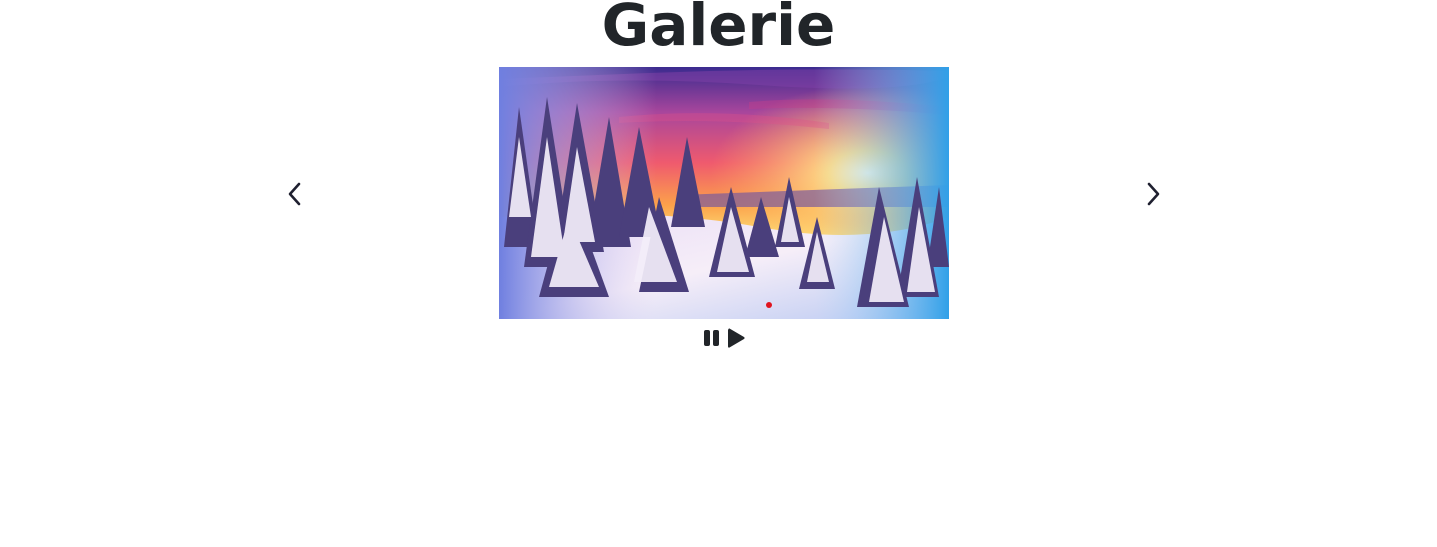  I want to click on pause-button, so click(712, 338).